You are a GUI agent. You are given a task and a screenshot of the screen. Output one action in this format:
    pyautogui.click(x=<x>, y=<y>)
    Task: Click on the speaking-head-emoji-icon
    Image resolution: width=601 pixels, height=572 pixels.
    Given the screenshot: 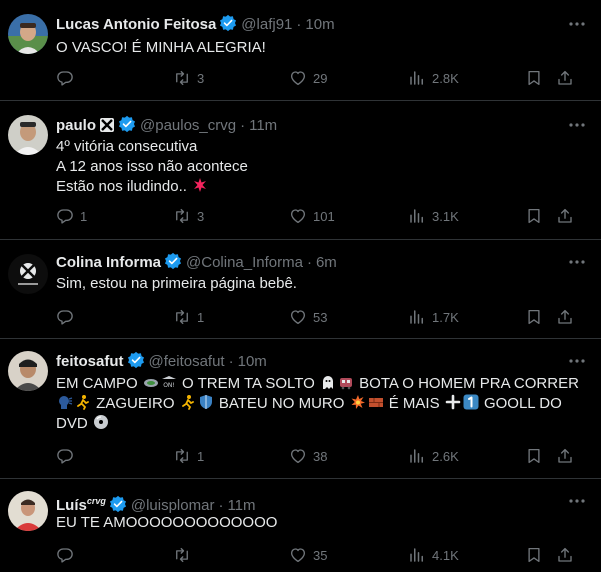 What is the action you would take?
    pyautogui.click(x=65, y=403)
    